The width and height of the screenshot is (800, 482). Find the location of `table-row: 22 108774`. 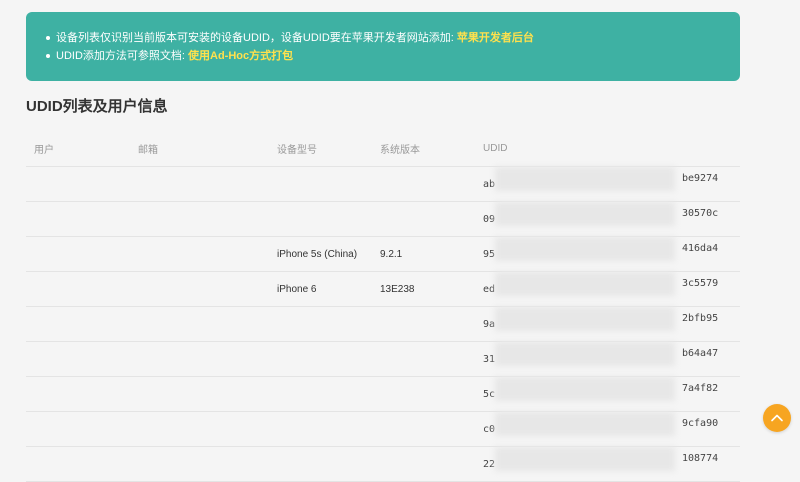

table-row: 22 108774 is located at coordinates (383, 464).